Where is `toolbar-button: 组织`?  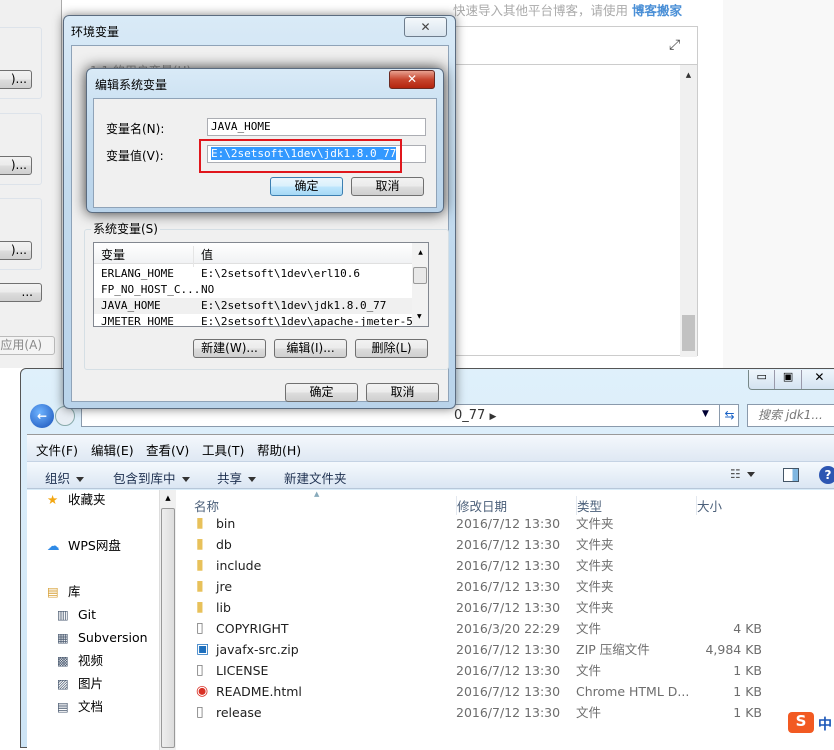
toolbar-button: 组织 is located at coordinates (65, 477).